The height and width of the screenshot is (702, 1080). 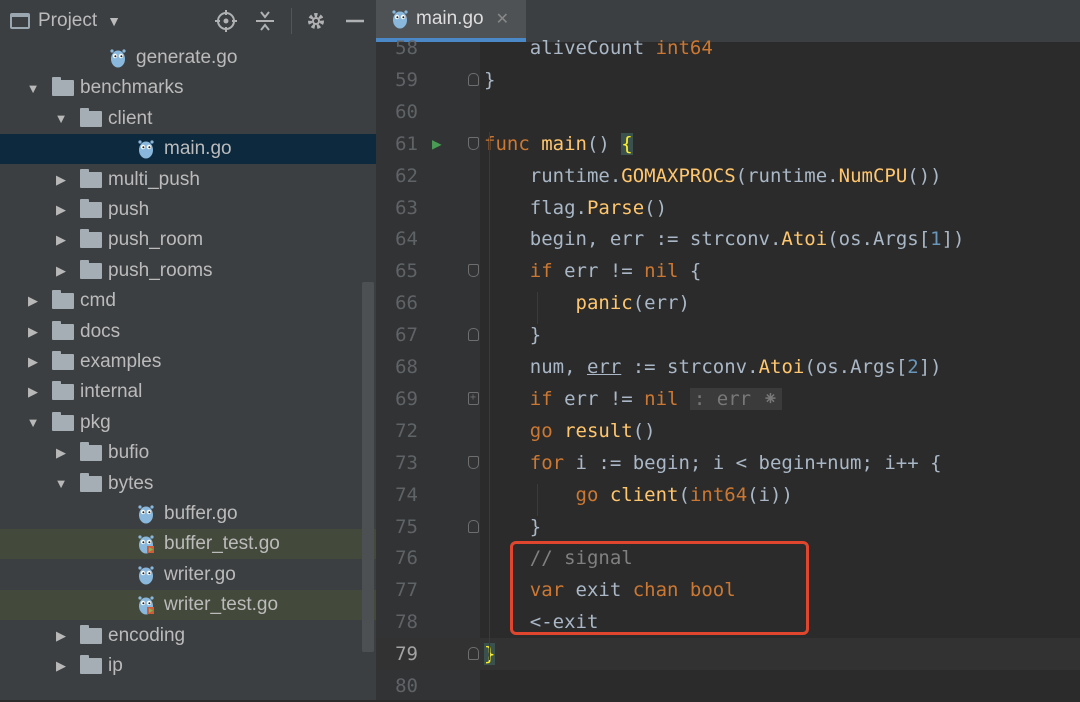 What do you see at coordinates (397, 527) in the screenshot?
I see `line-number: 75` at bounding box center [397, 527].